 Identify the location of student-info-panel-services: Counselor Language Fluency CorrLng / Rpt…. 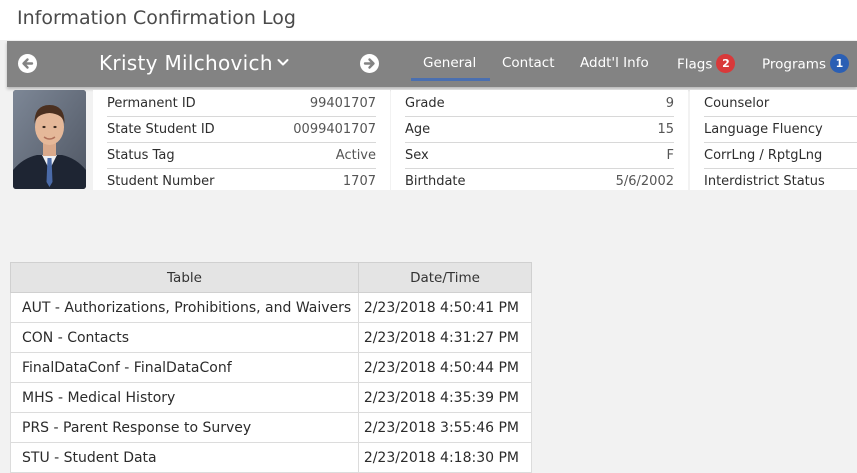
(773, 140).